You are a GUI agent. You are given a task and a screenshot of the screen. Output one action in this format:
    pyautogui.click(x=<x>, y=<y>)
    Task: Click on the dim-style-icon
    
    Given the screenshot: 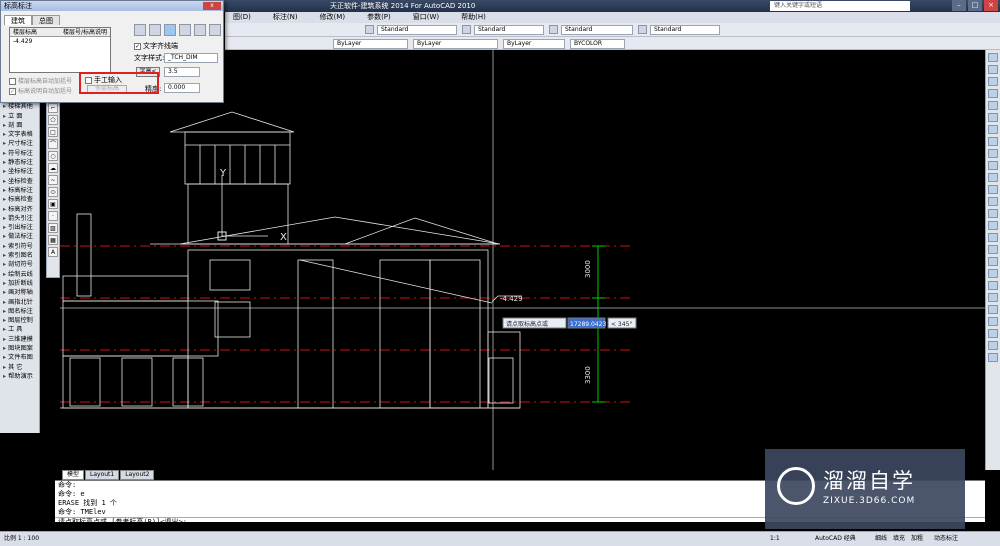 What is the action you would take?
    pyautogui.click(x=466, y=29)
    